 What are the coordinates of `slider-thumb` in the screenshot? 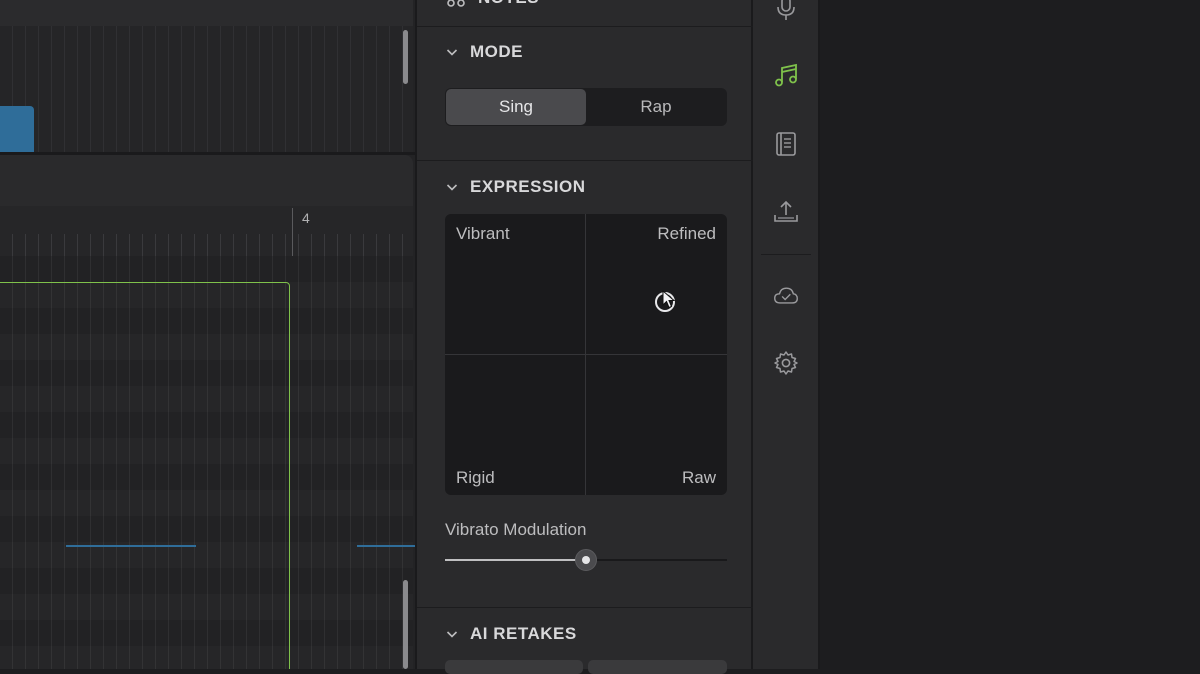 It's located at (586, 560).